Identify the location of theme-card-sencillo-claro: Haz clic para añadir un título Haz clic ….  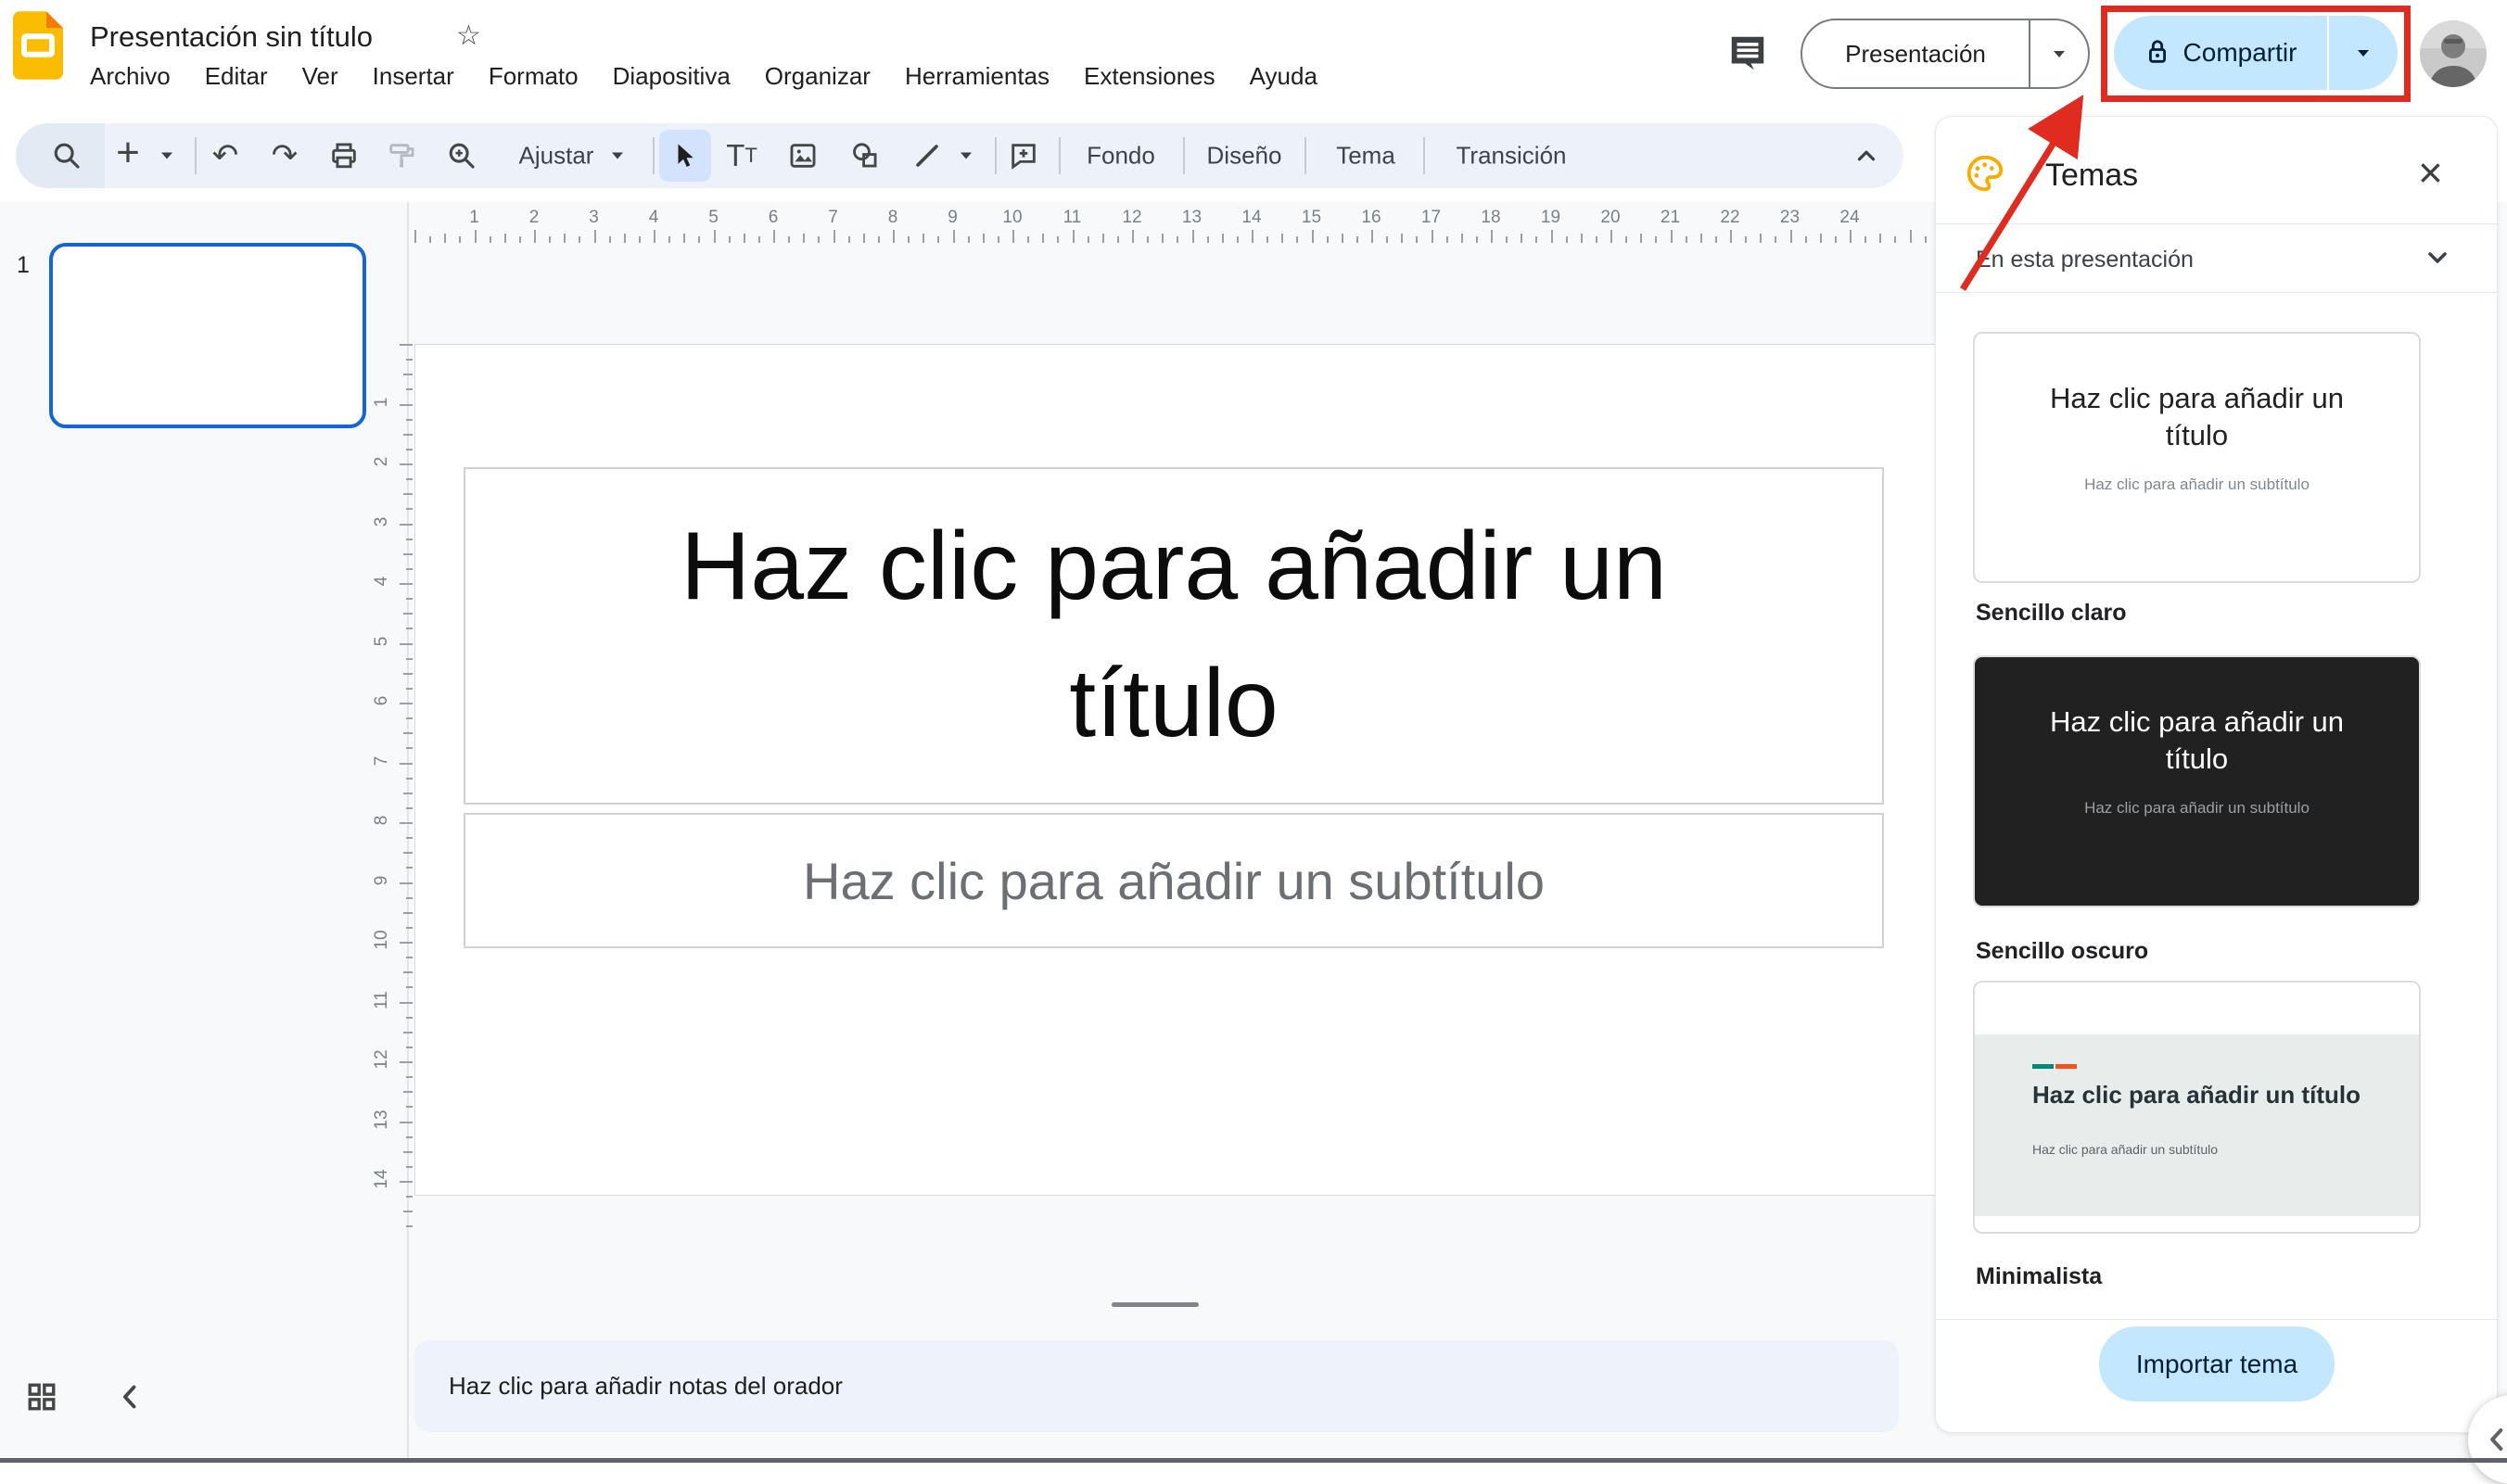
(2197, 457).